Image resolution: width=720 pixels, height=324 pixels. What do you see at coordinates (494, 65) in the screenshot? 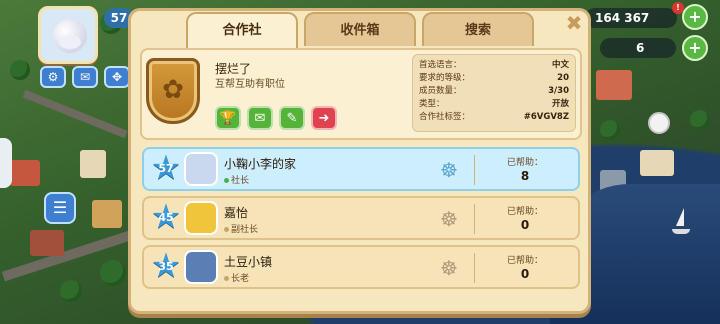
I see `stat-language: 首选语言： 中文` at bounding box center [494, 65].